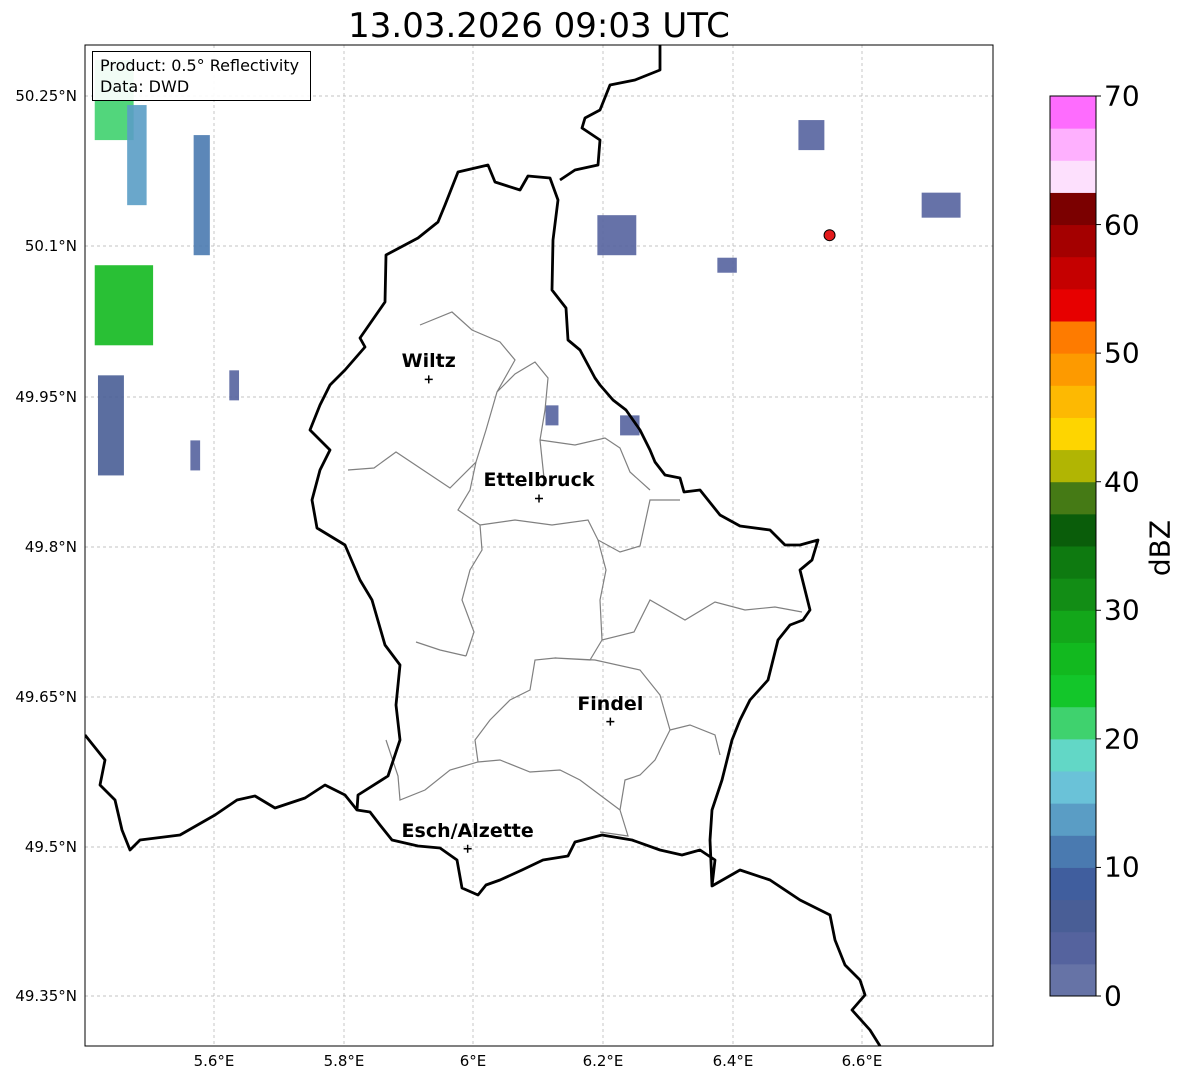 This screenshot has height=1081, width=1184. Describe the element at coordinates (473, 1061) in the screenshot. I see `lon-tick: 6°E` at that location.